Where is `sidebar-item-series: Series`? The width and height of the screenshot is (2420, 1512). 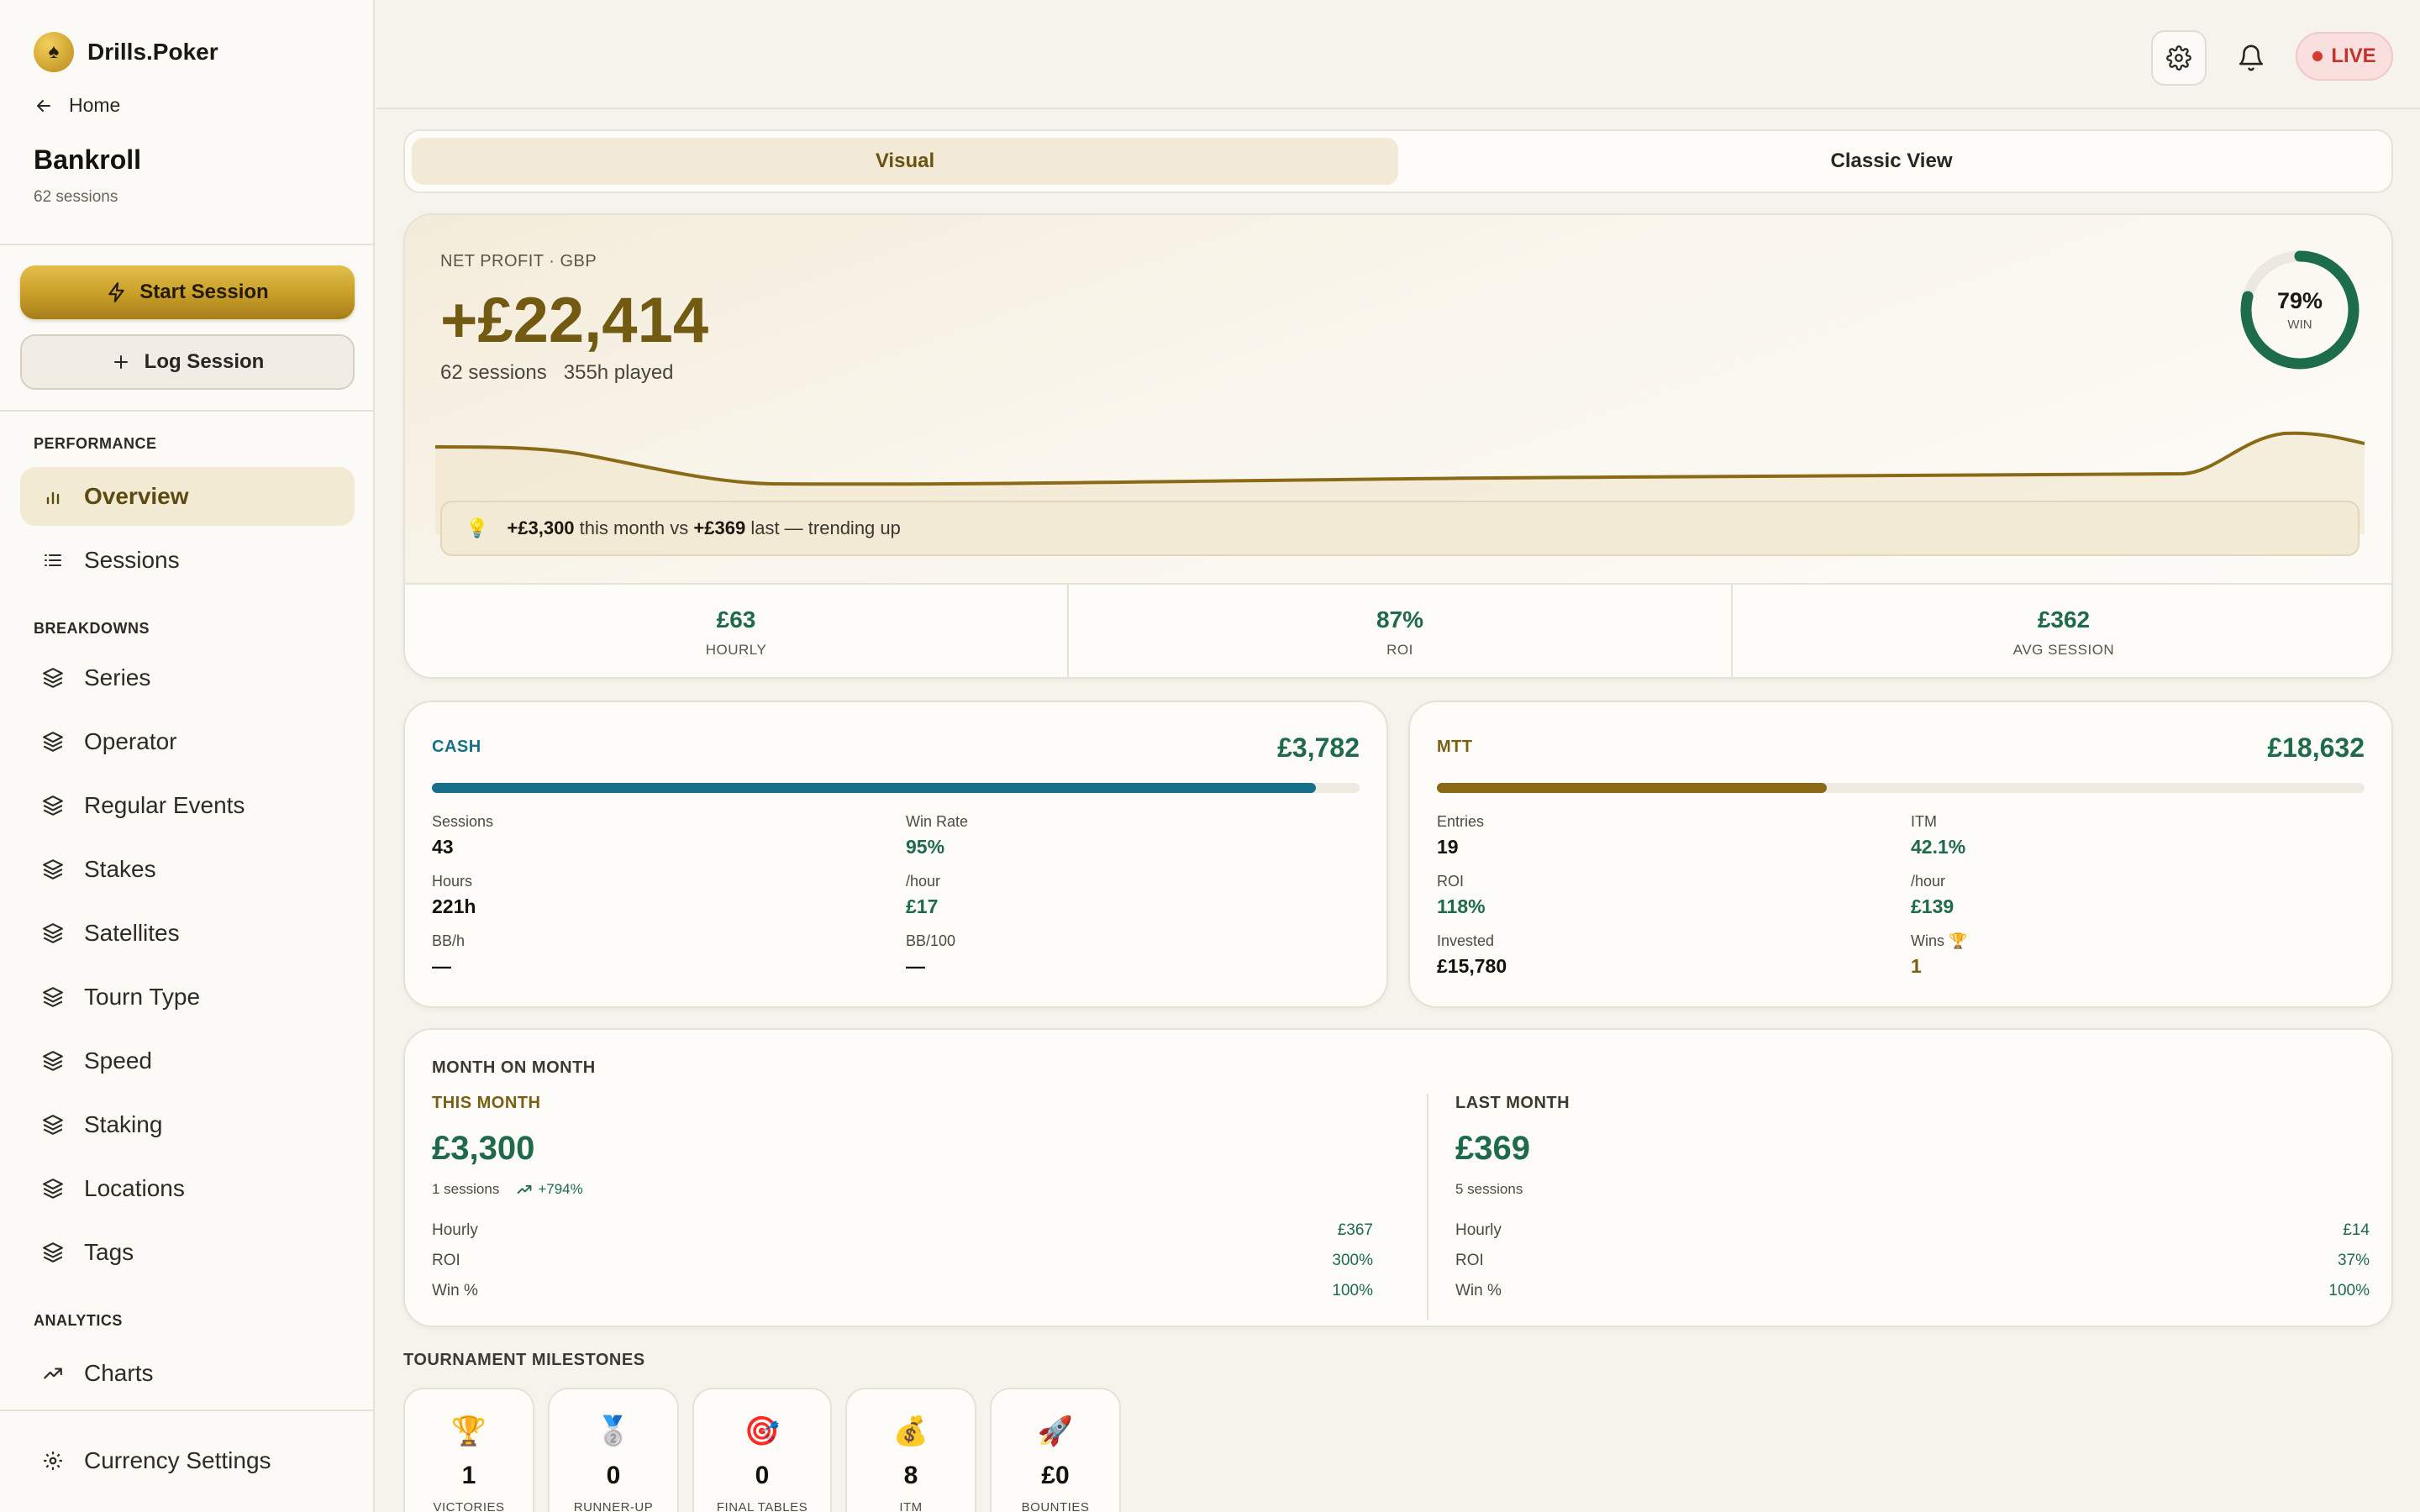 sidebar-item-series: Series is located at coordinates (187, 677).